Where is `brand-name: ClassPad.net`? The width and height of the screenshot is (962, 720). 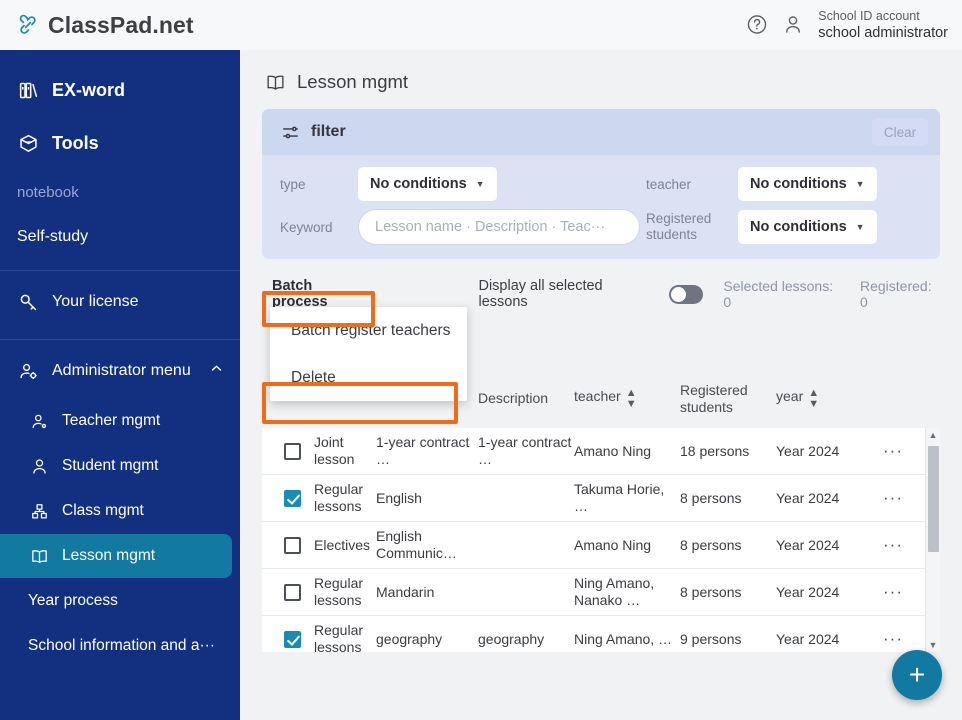
brand-name: ClassPad.net is located at coordinates (121, 24).